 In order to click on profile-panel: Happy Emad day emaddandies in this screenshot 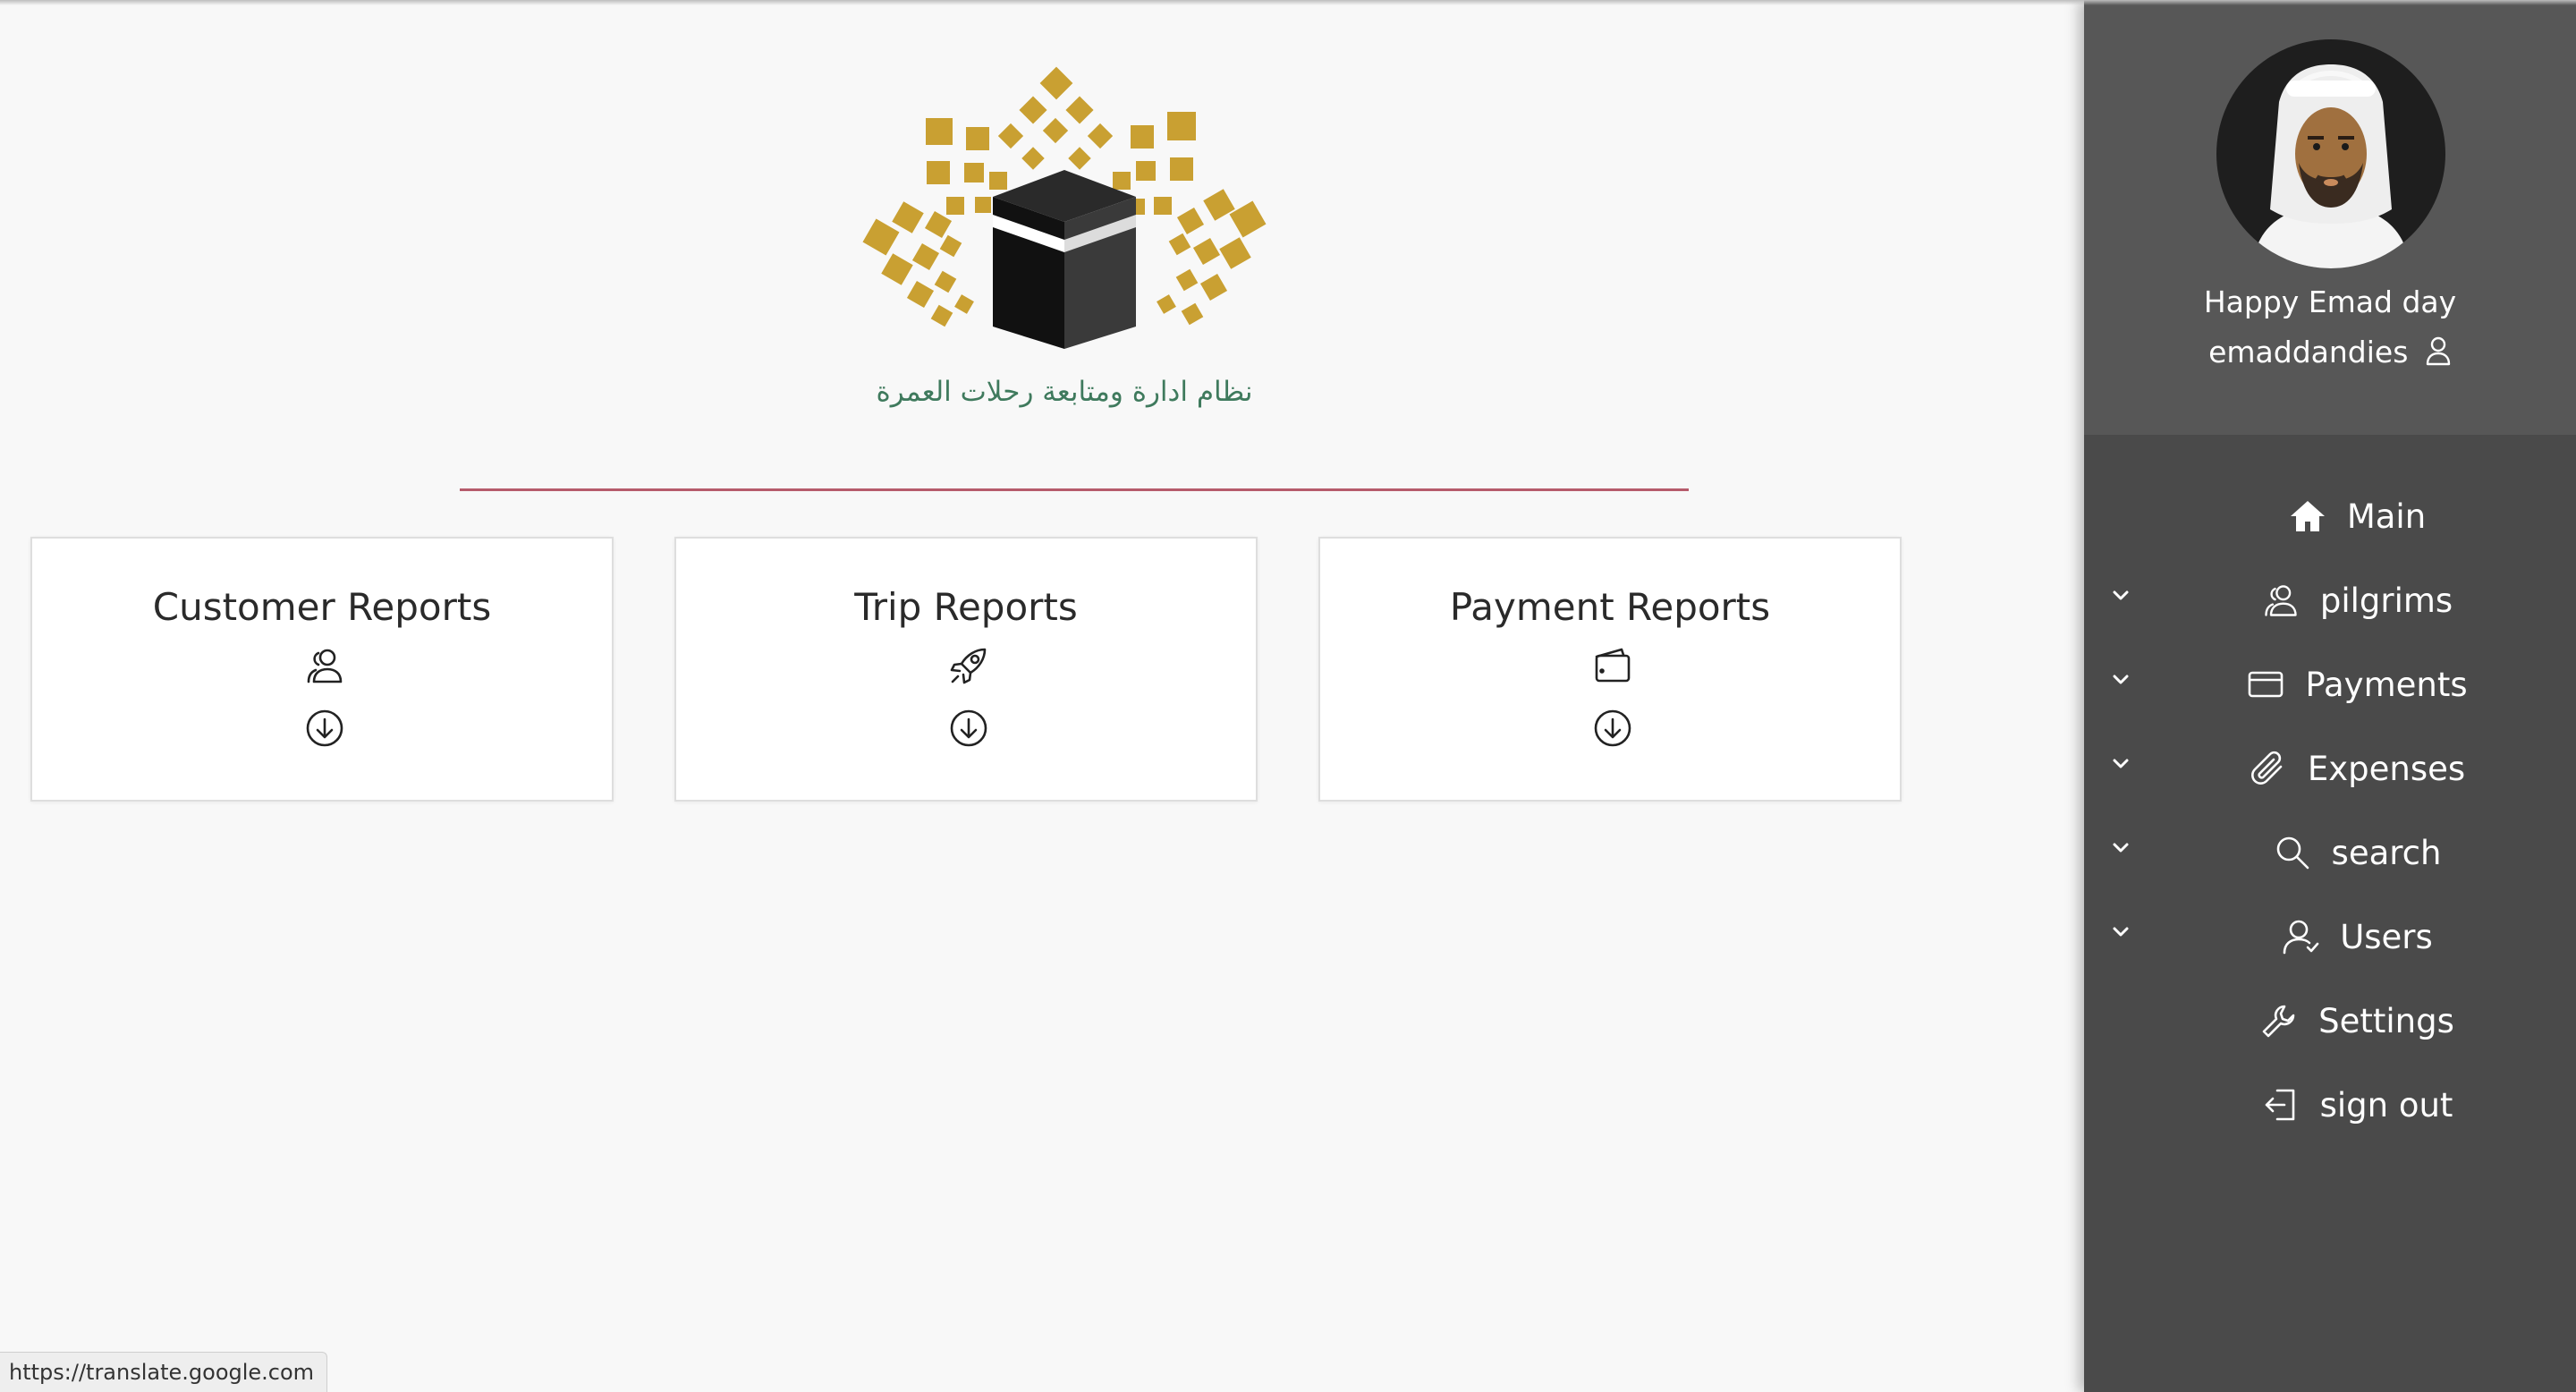, I will do `click(2330, 217)`.